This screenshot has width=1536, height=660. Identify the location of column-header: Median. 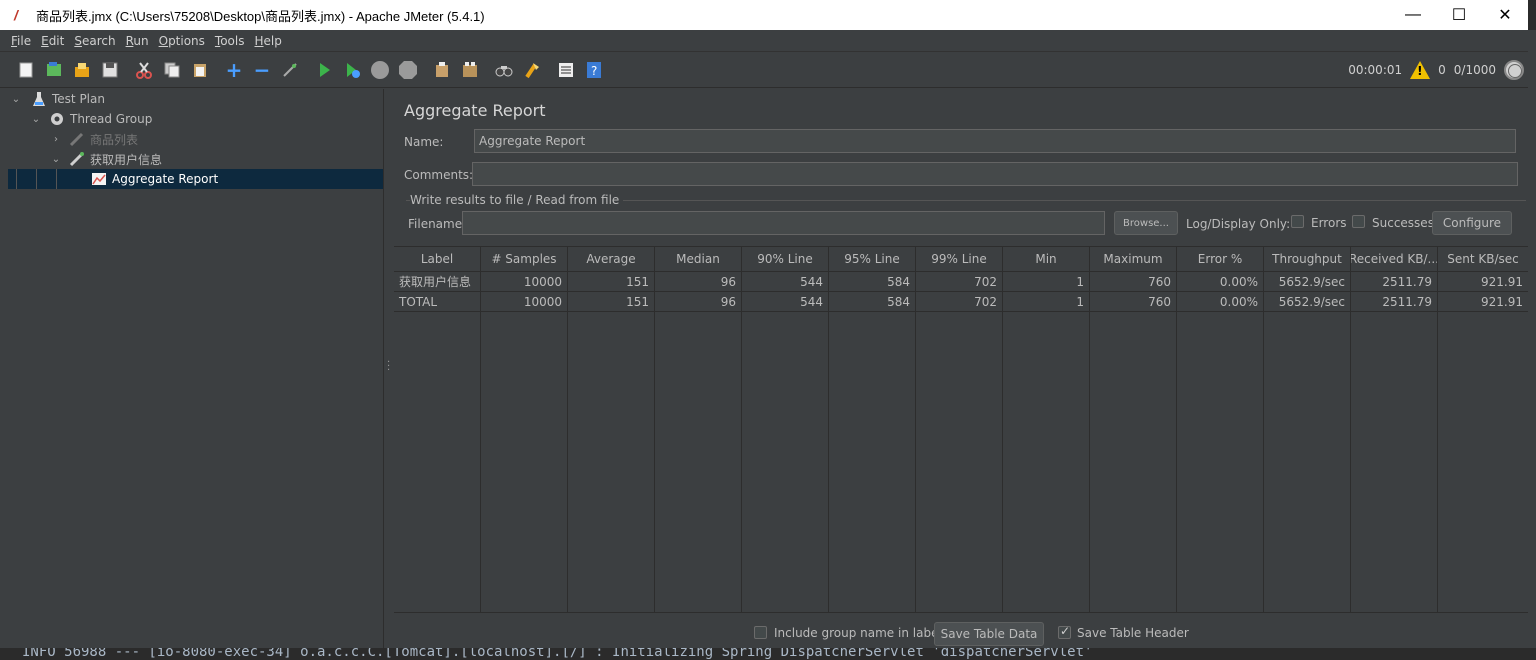
(698, 259).